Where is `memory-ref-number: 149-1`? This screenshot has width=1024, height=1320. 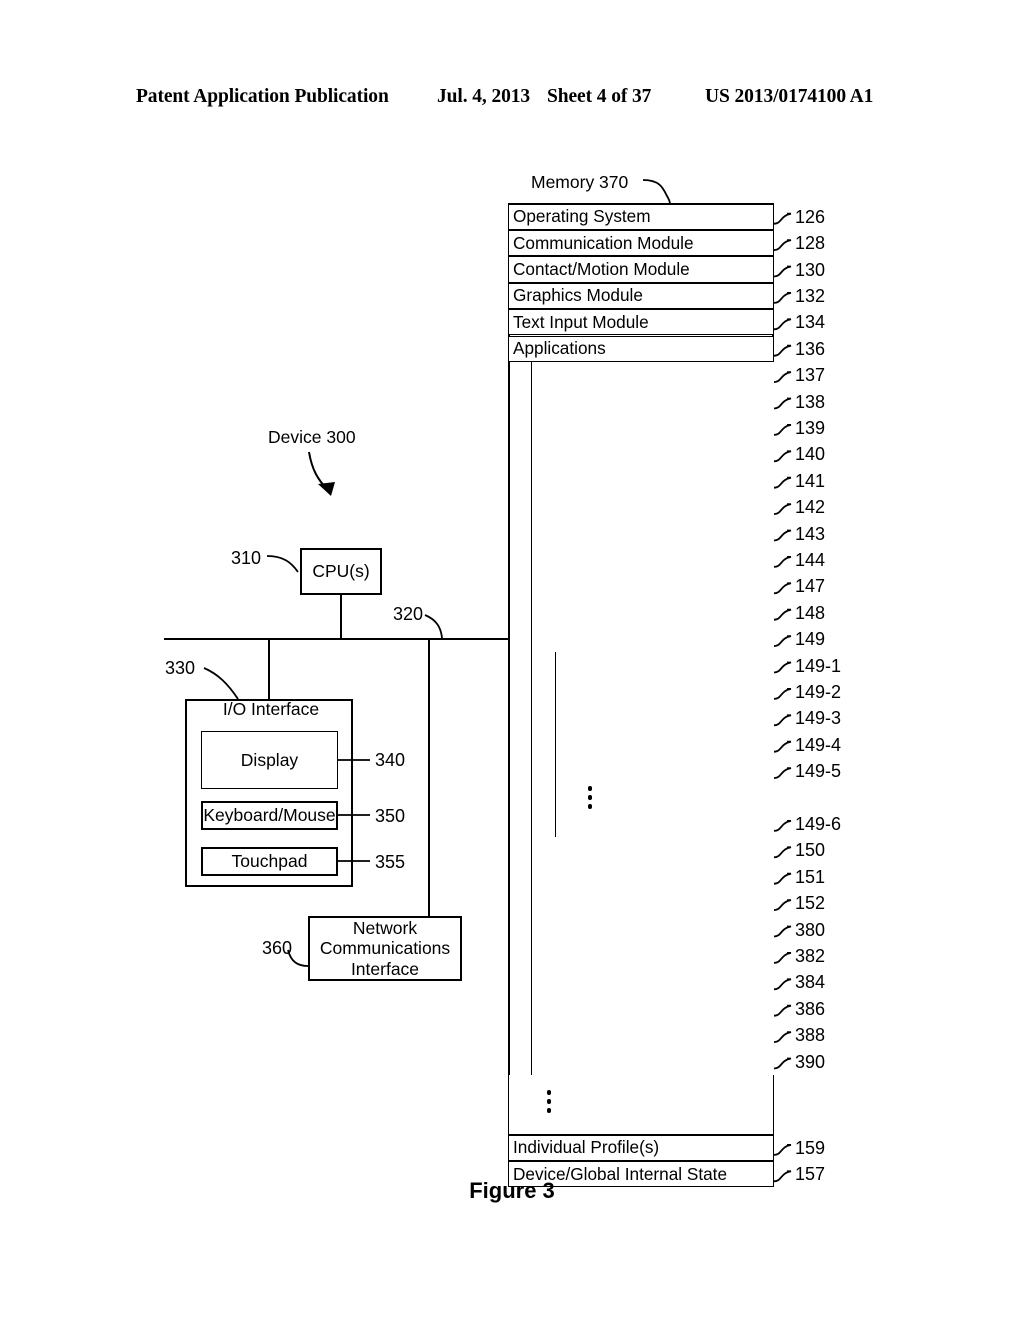
memory-ref-number: 149-1 is located at coordinates (818, 665).